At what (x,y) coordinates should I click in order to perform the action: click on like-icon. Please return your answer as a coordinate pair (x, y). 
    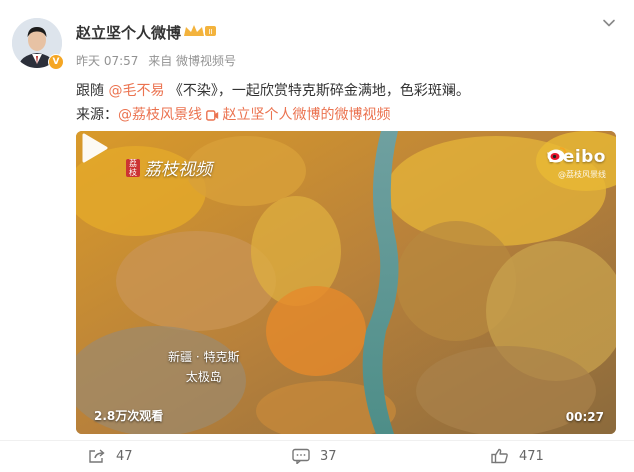
    Looking at the image, I should click on (499, 456).